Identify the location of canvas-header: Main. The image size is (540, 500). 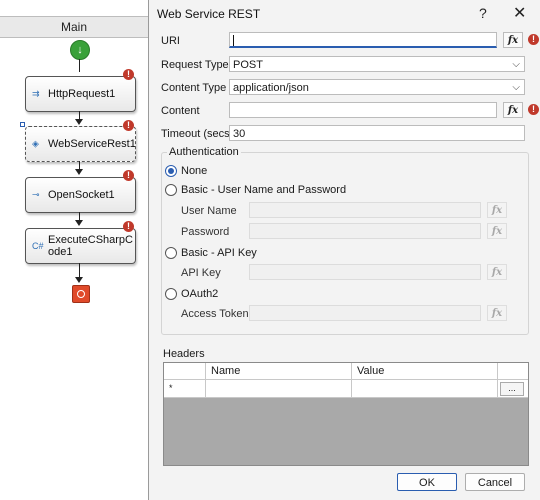
(74, 27).